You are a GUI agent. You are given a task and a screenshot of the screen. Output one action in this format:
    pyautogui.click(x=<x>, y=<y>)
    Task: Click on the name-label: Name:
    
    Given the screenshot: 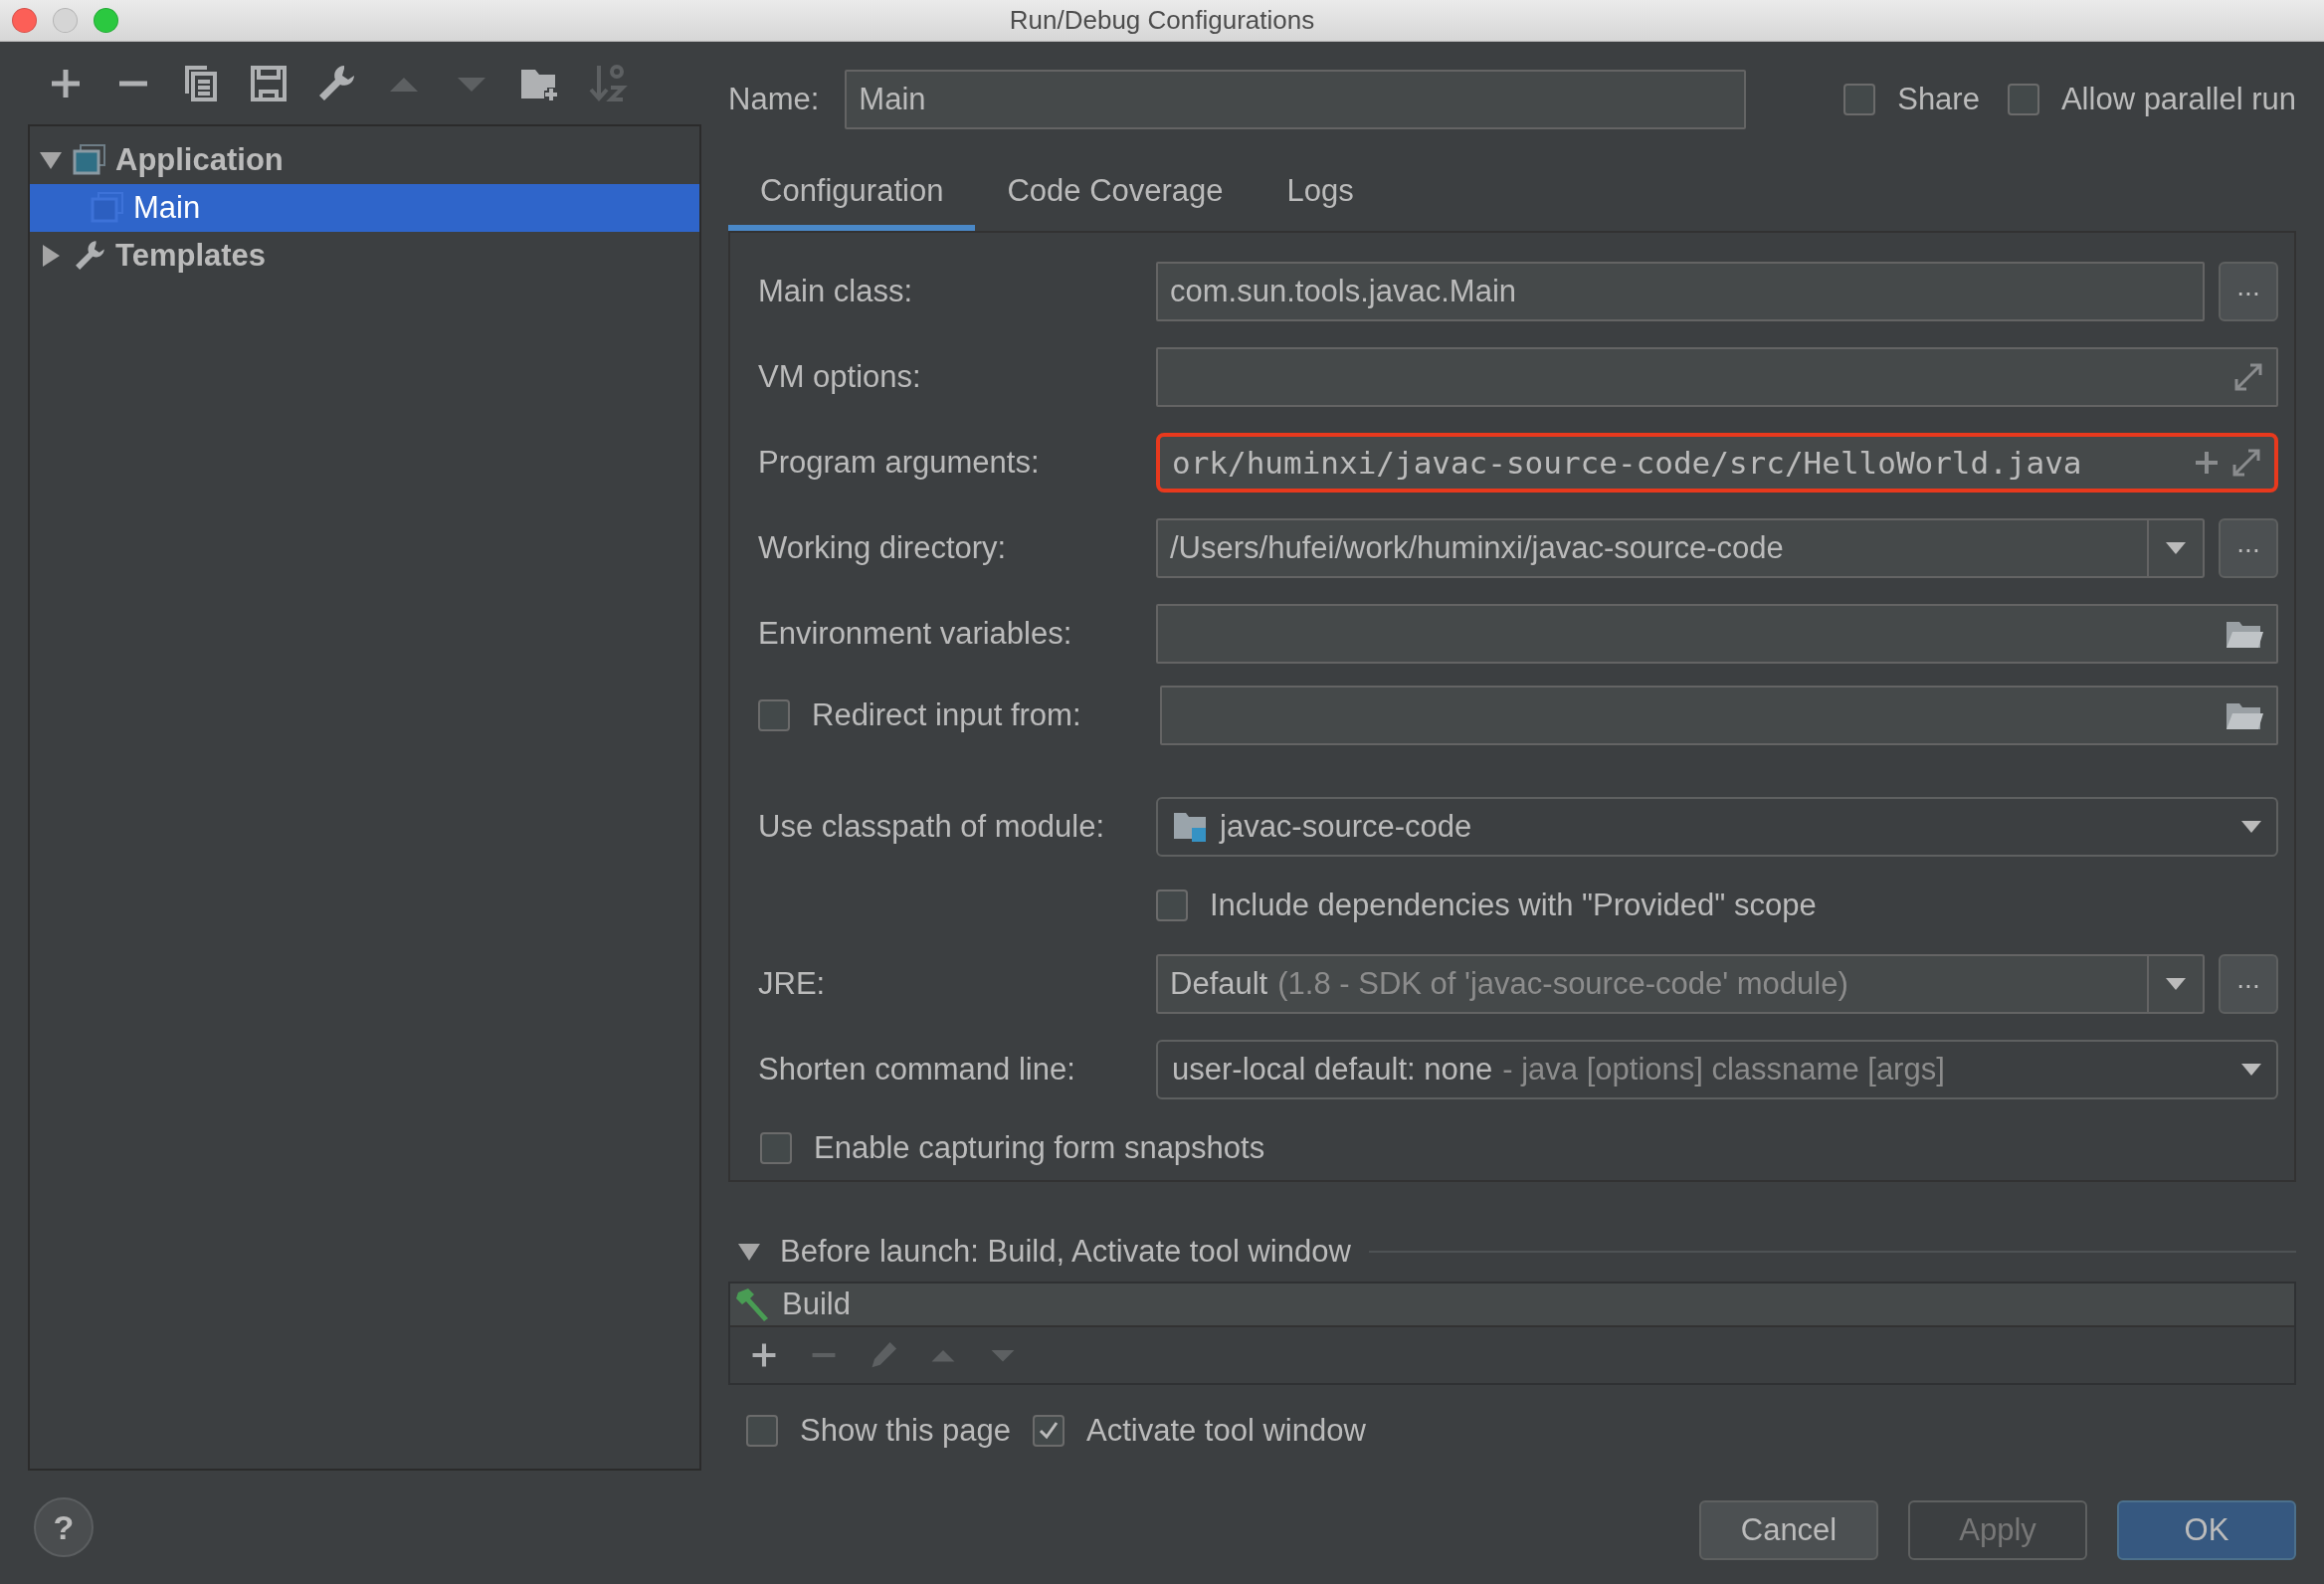 What is the action you would take?
    pyautogui.click(x=774, y=99)
    